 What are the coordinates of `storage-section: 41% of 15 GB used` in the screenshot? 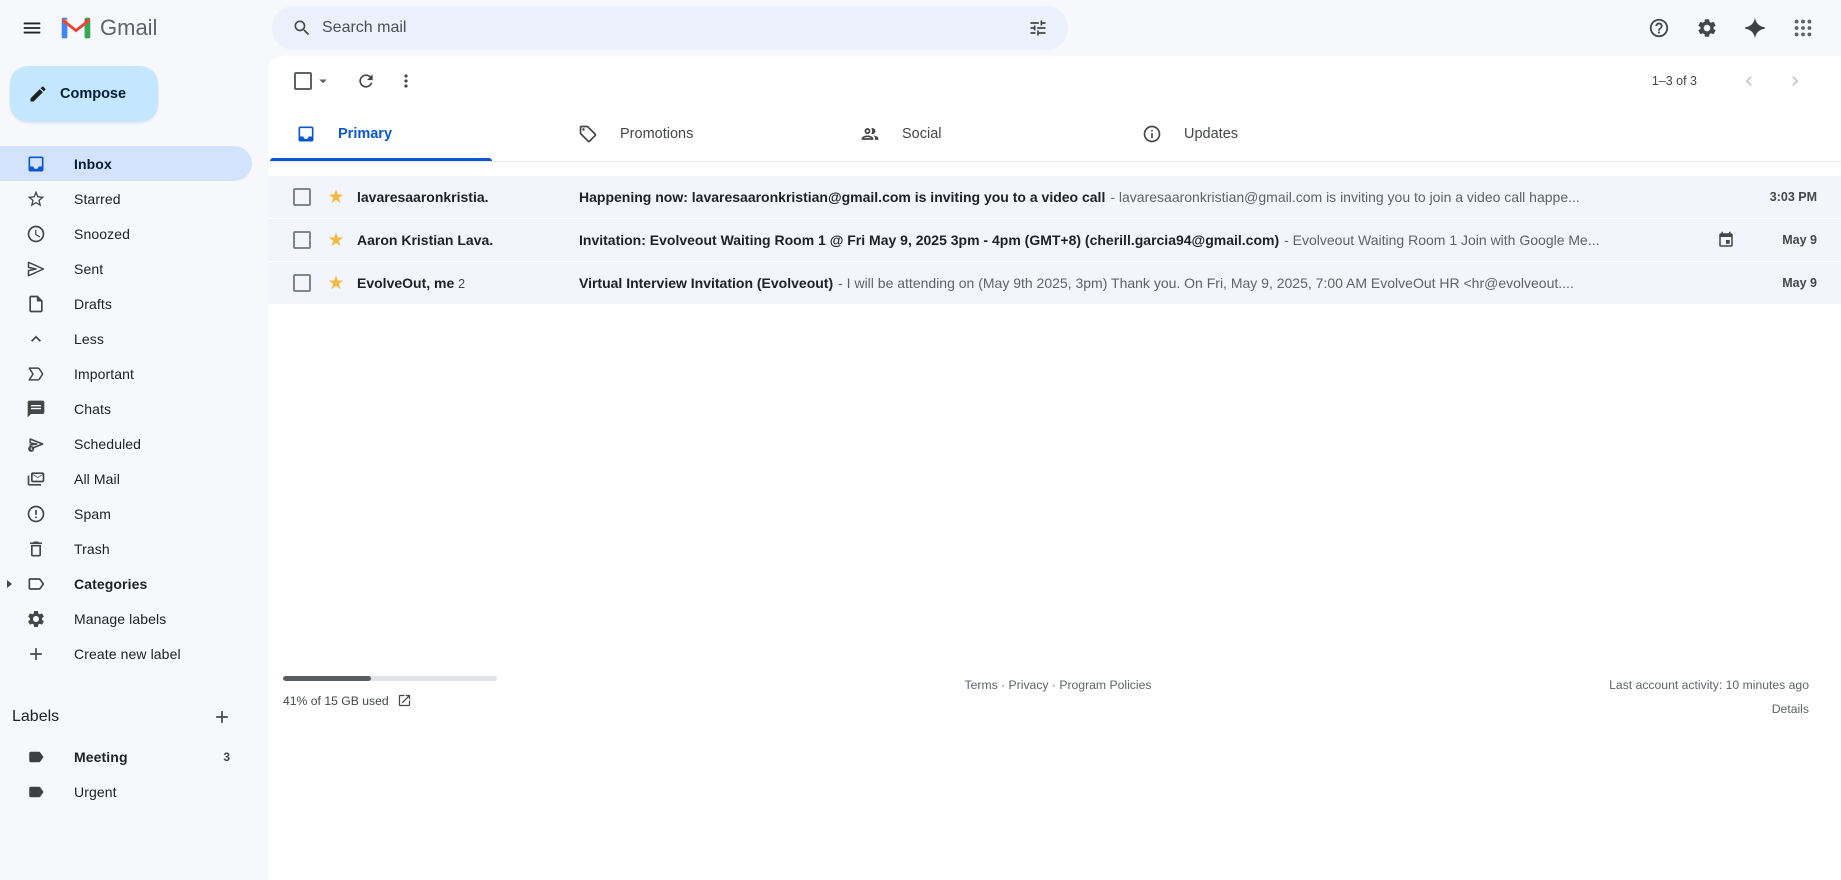 It's located at (390, 692).